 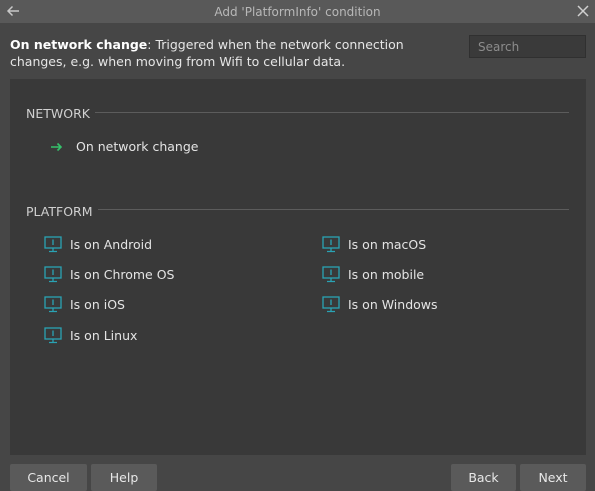 I want to click on list-item-is-on-chrome-os: Is on Chrome OS, so click(x=109, y=274).